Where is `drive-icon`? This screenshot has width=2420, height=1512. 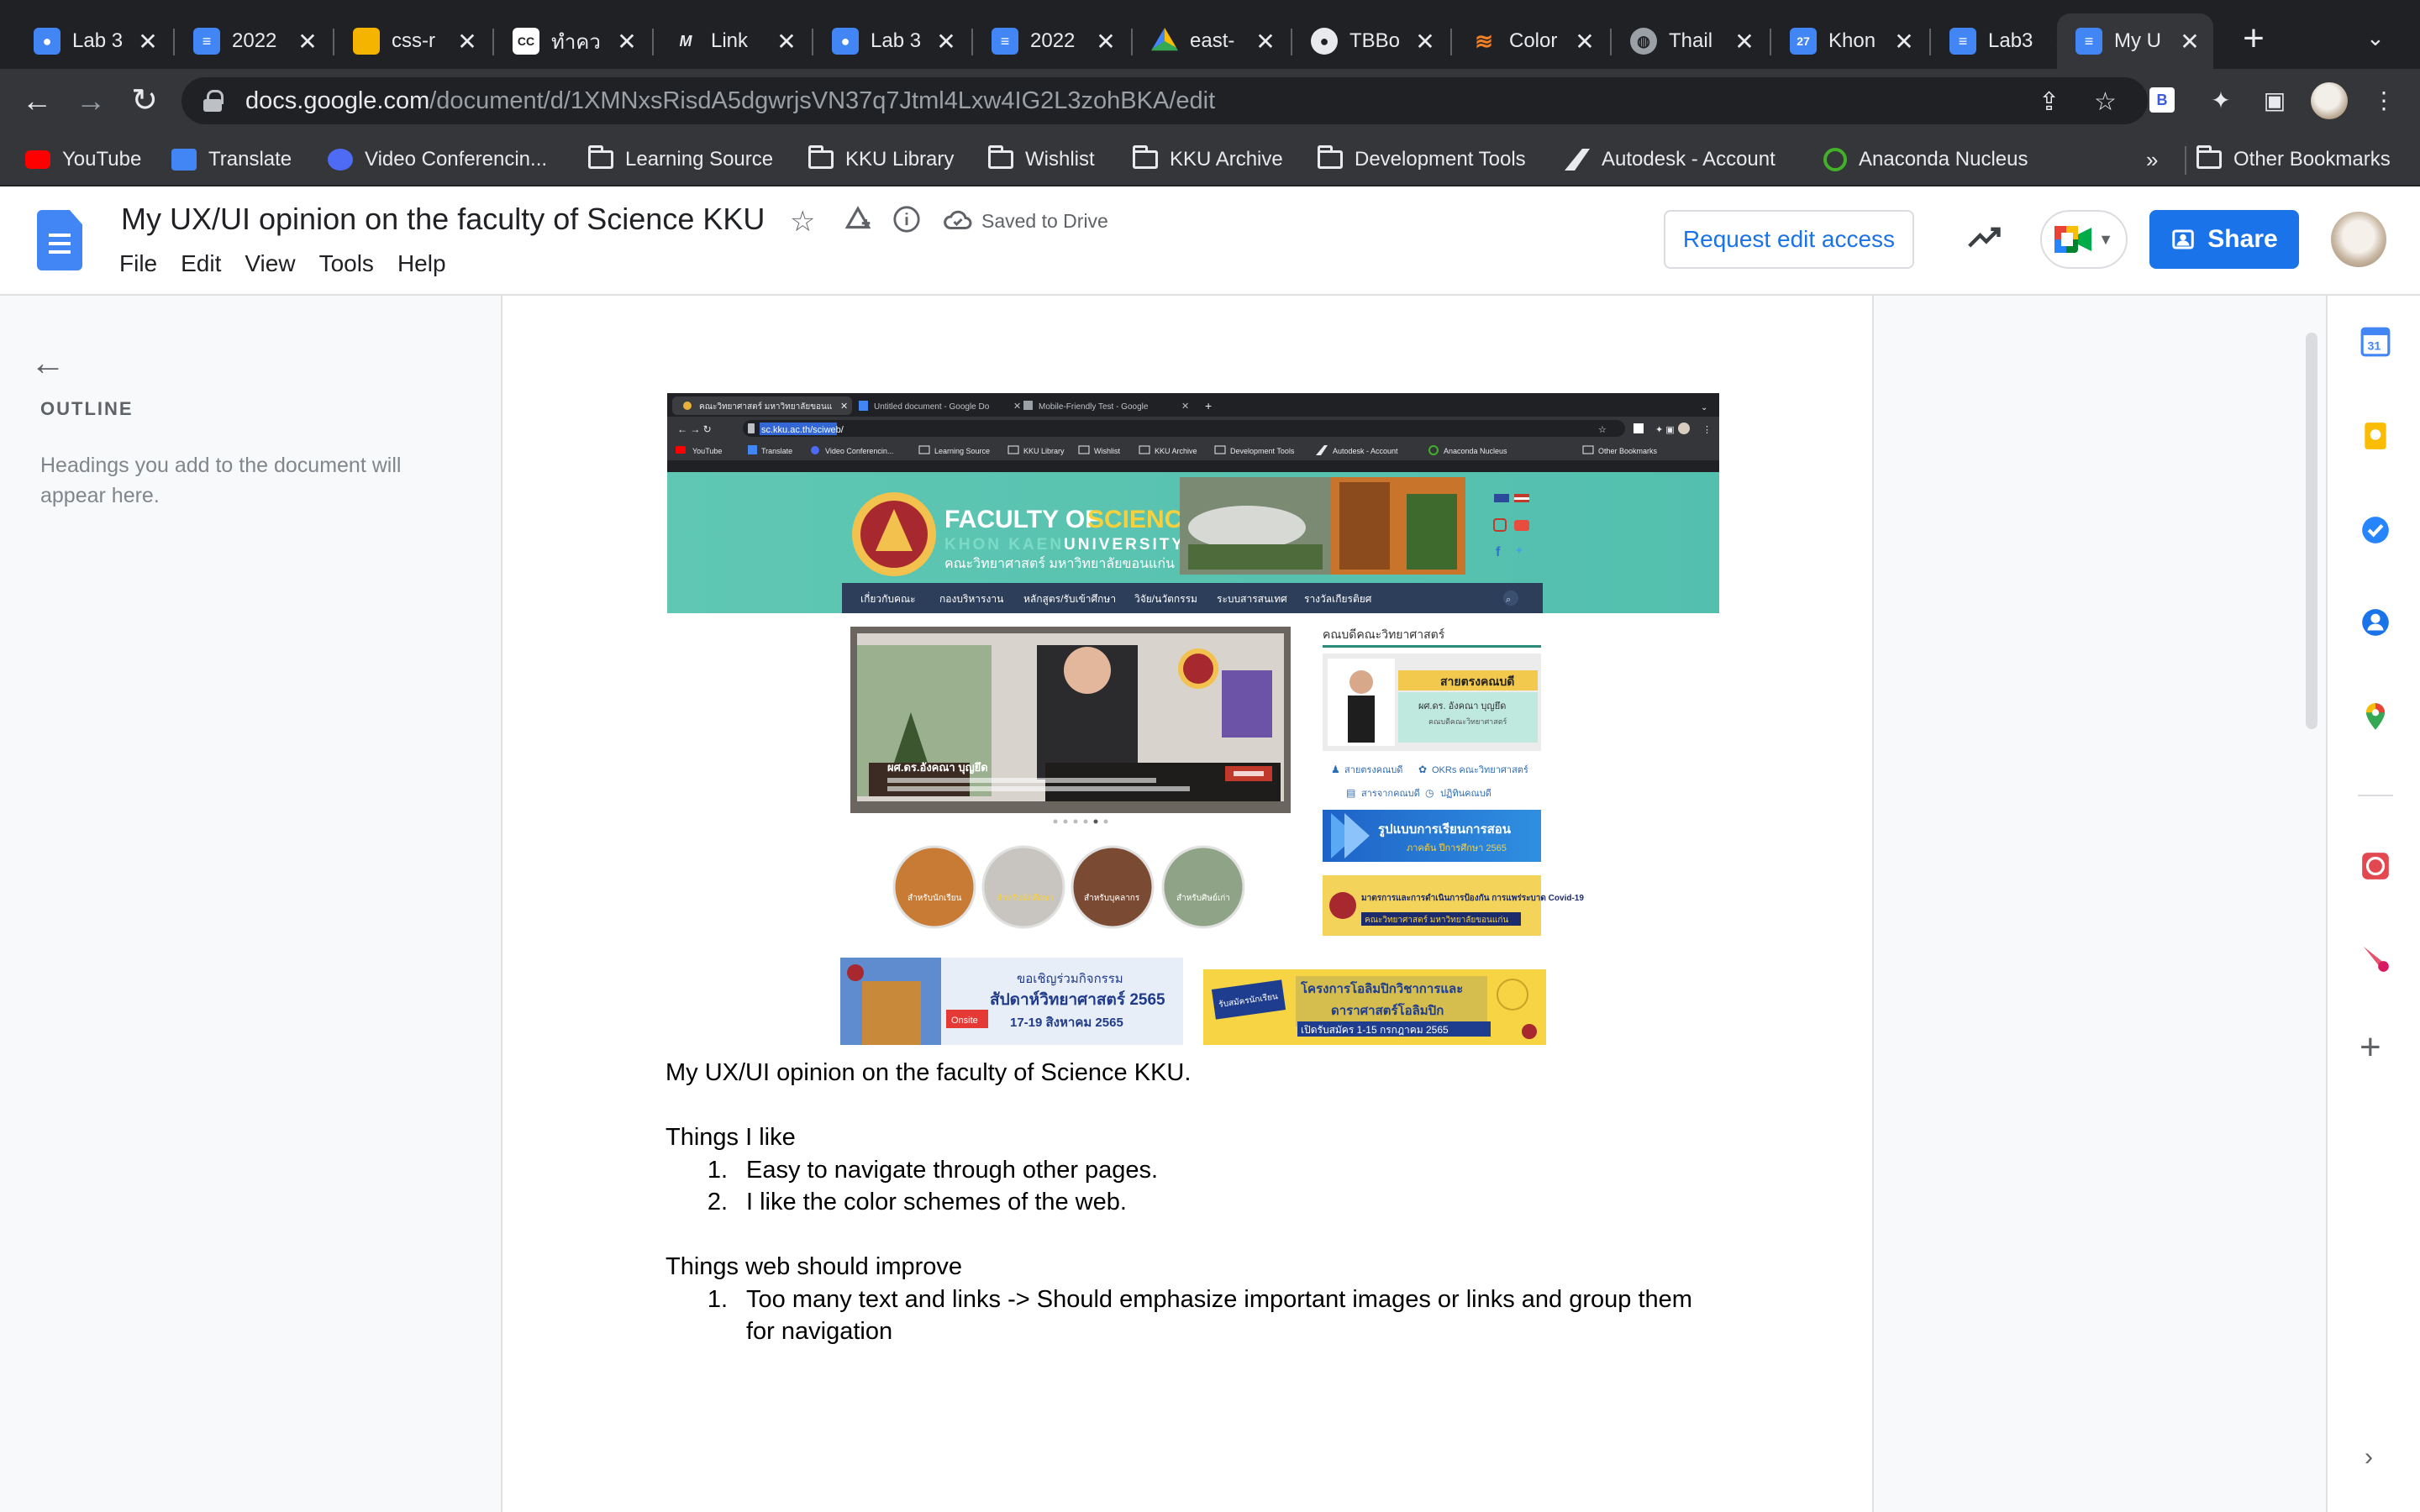 drive-icon is located at coordinates (1164, 39).